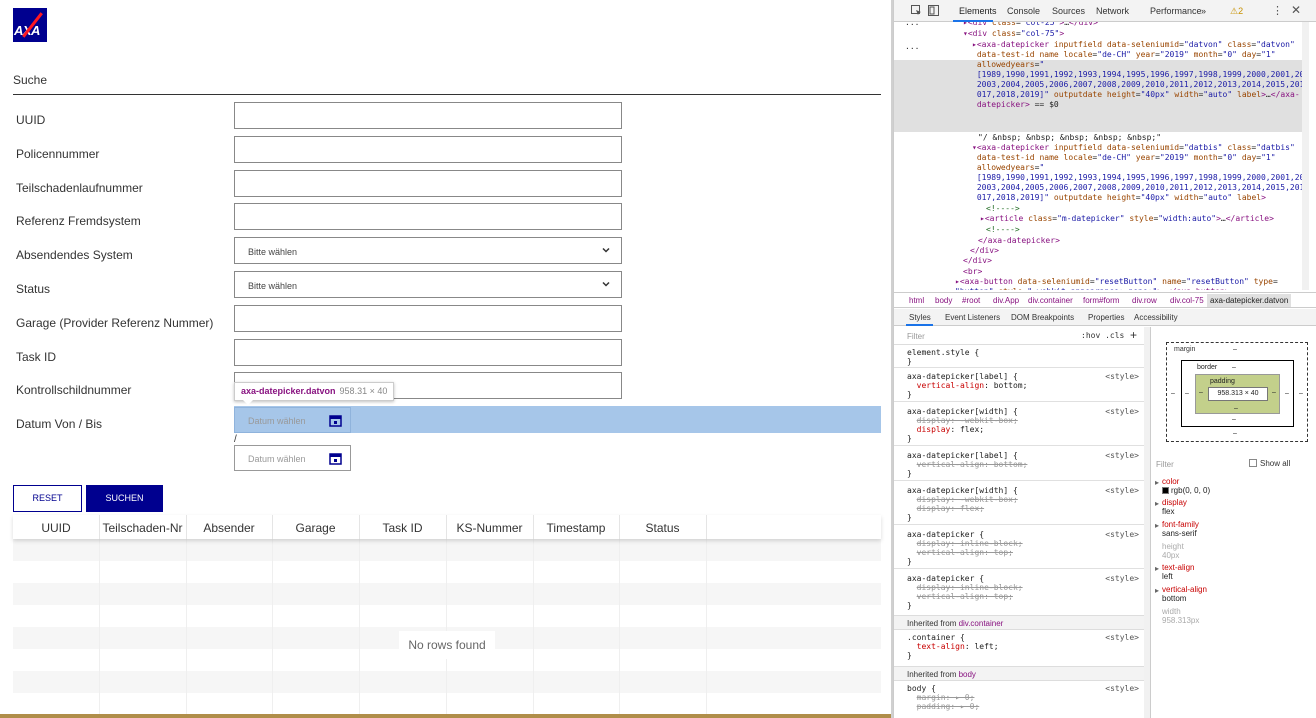  I want to click on hov-cls-toggle: :hov .cls, so click(1102, 335).